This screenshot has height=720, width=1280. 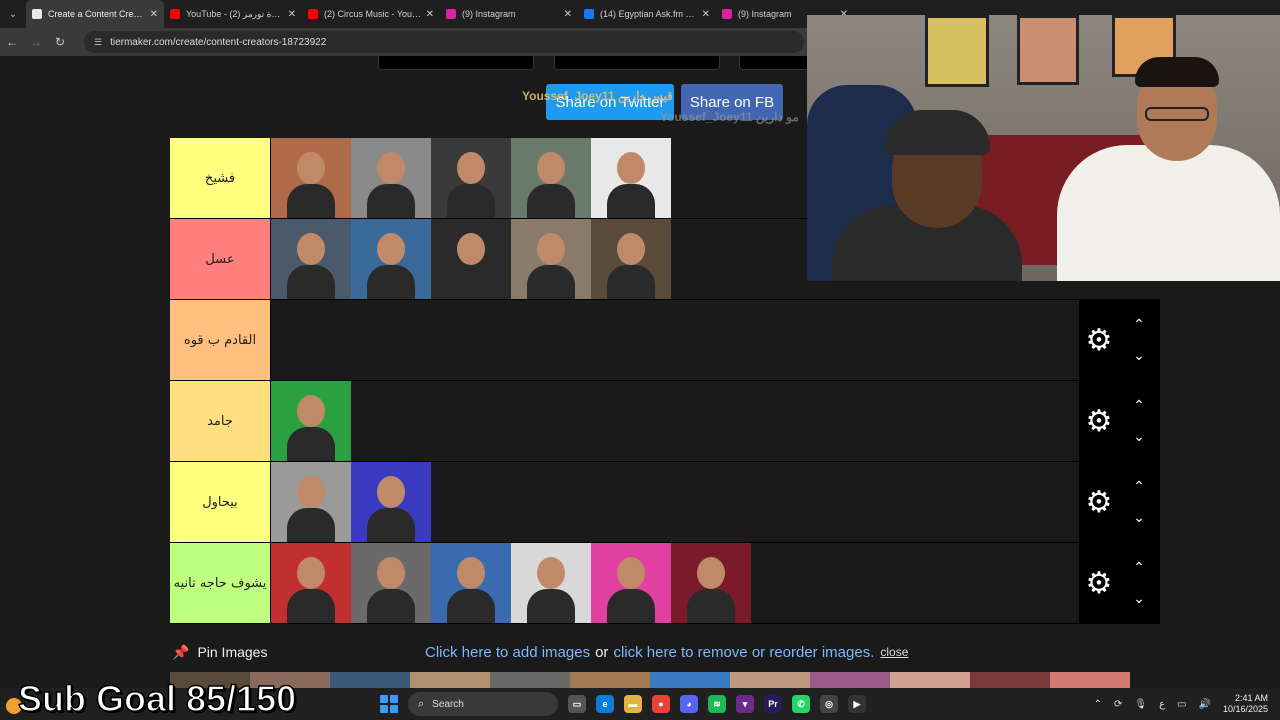 I want to click on file-explorer-icon: ▬, so click(x=633, y=704).